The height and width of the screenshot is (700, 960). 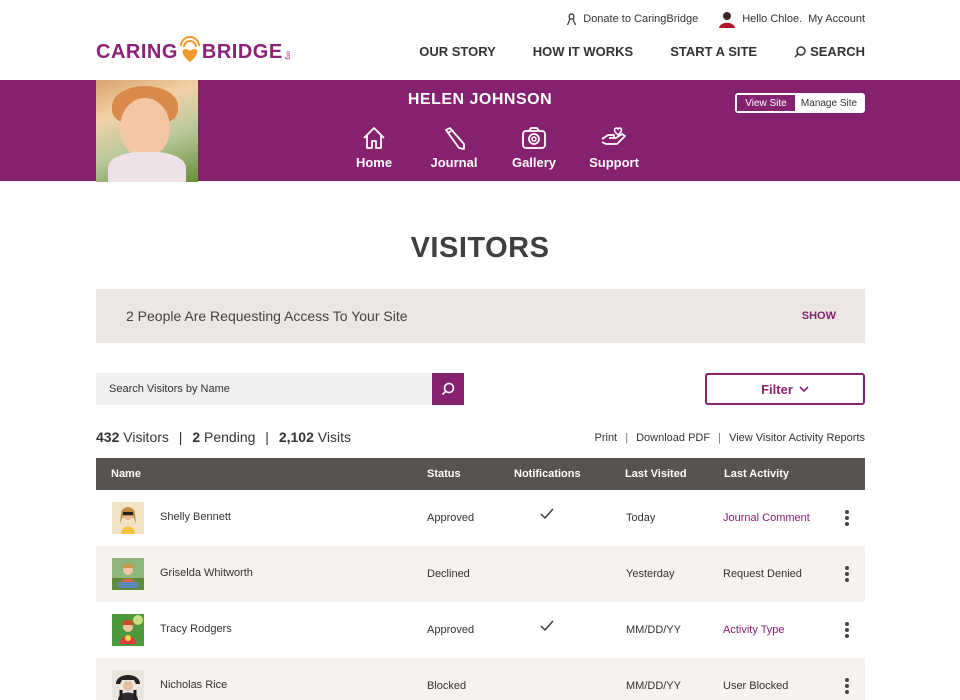 What do you see at coordinates (572, 18) in the screenshot?
I see `ribbon-icon` at bounding box center [572, 18].